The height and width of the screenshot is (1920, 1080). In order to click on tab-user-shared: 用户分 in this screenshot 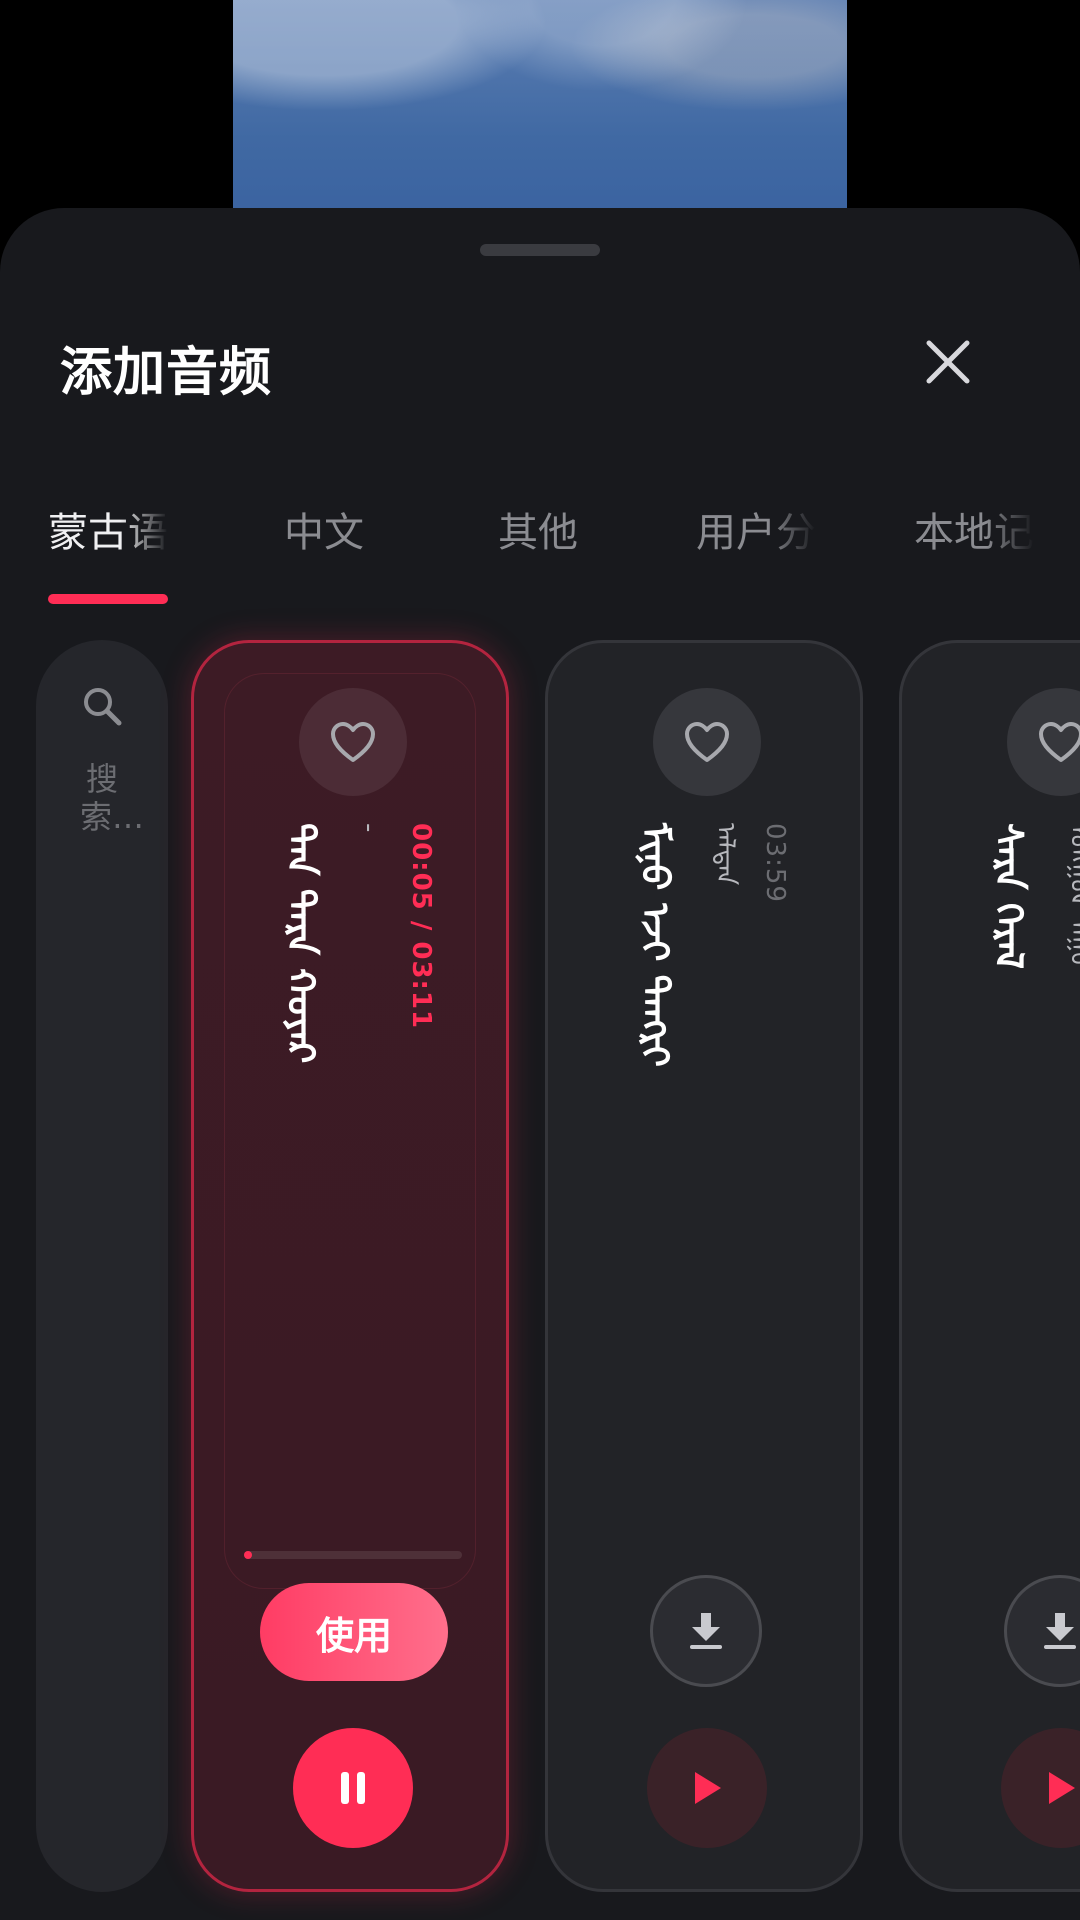, I will do `click(756, 533)`.